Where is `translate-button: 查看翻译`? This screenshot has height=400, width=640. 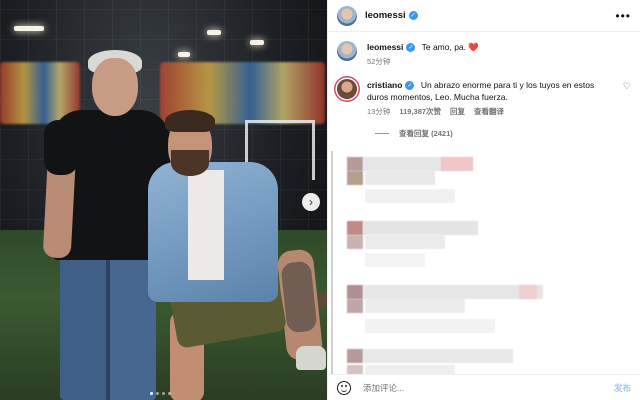 translate-button: 查看翻译 is located at coordinates (489, 112).